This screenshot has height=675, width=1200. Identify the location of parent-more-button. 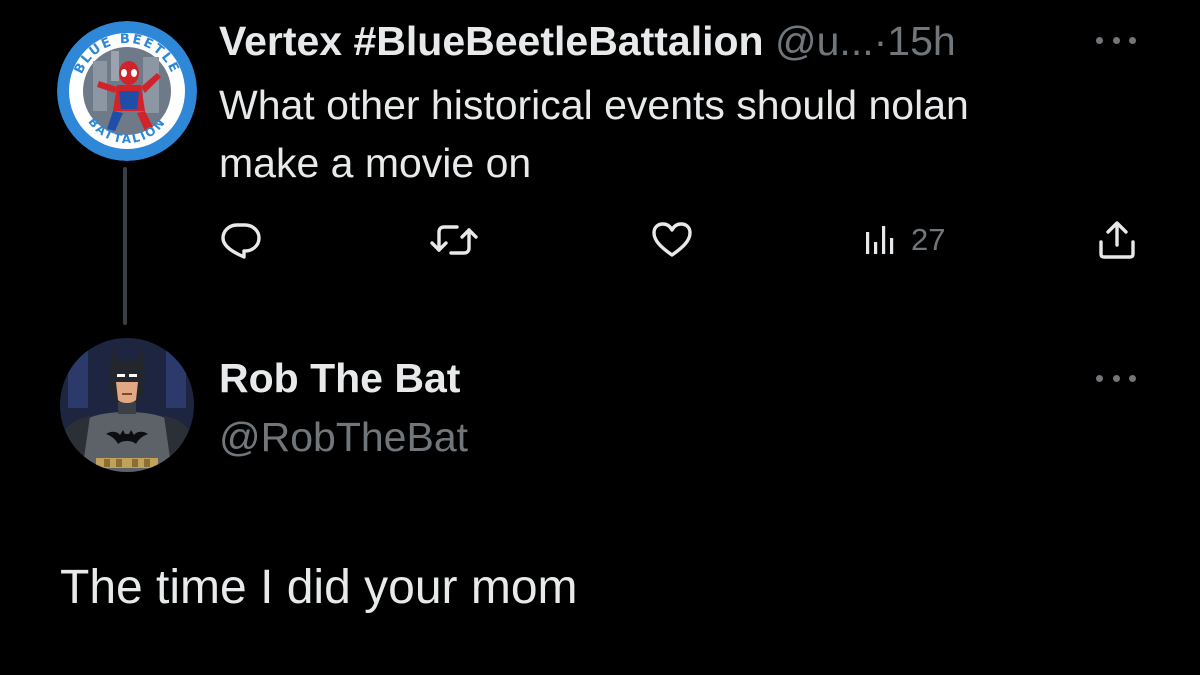
(1116, 40).